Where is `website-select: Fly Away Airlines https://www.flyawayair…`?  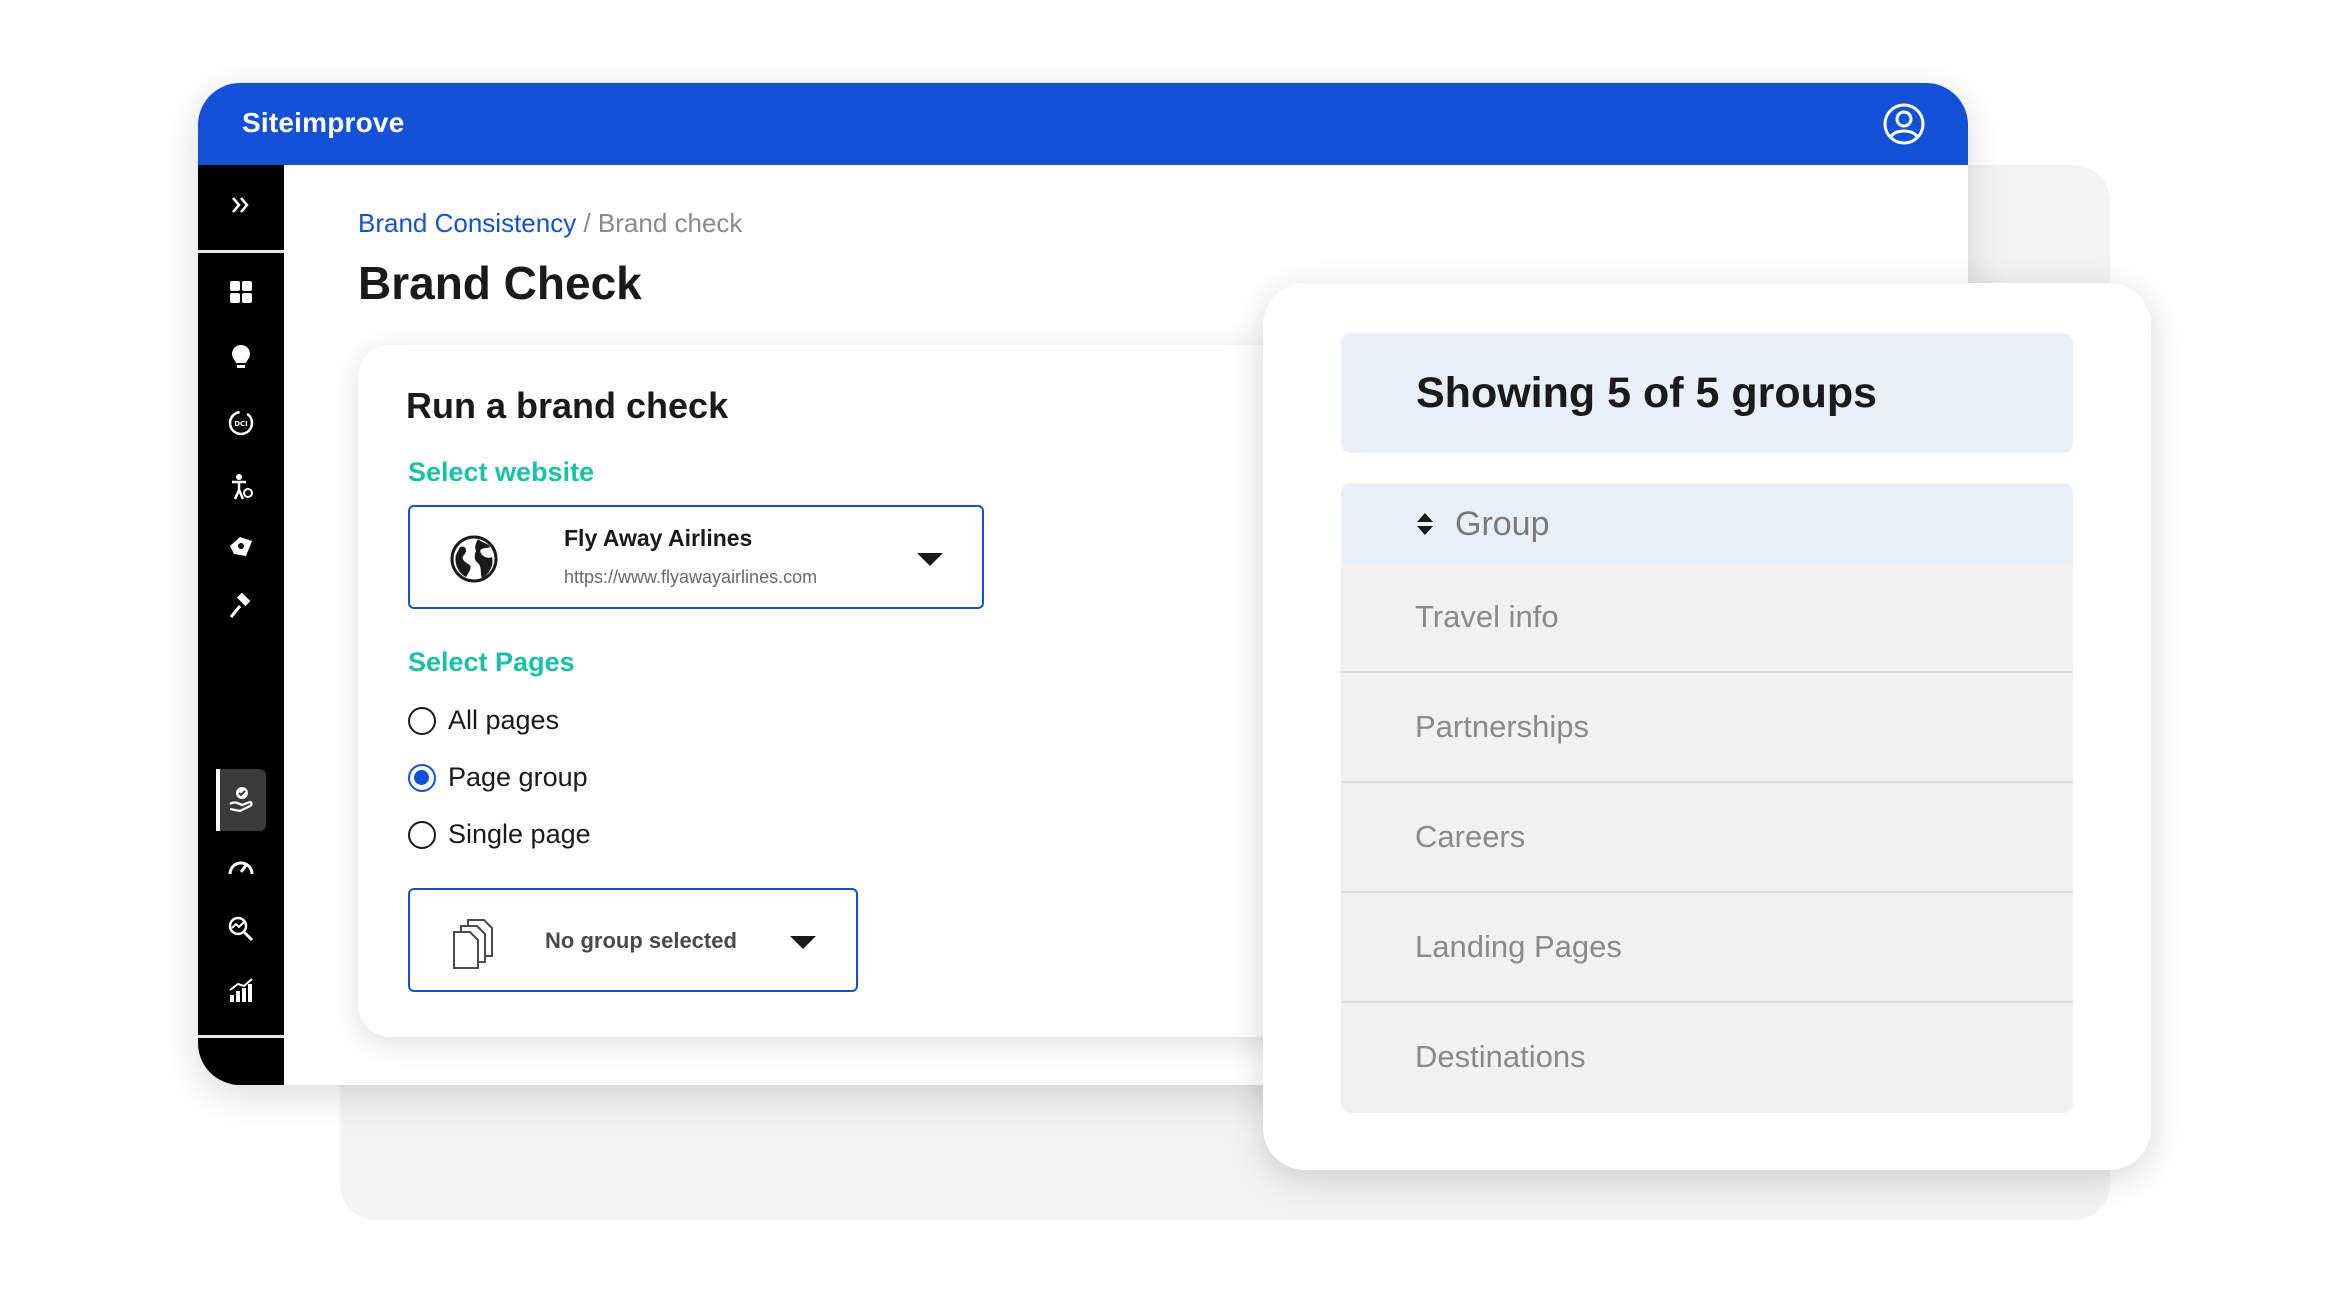 website-select: Fly Away Airlines https://www.flyawayair… is located at coordinates (696, 557).